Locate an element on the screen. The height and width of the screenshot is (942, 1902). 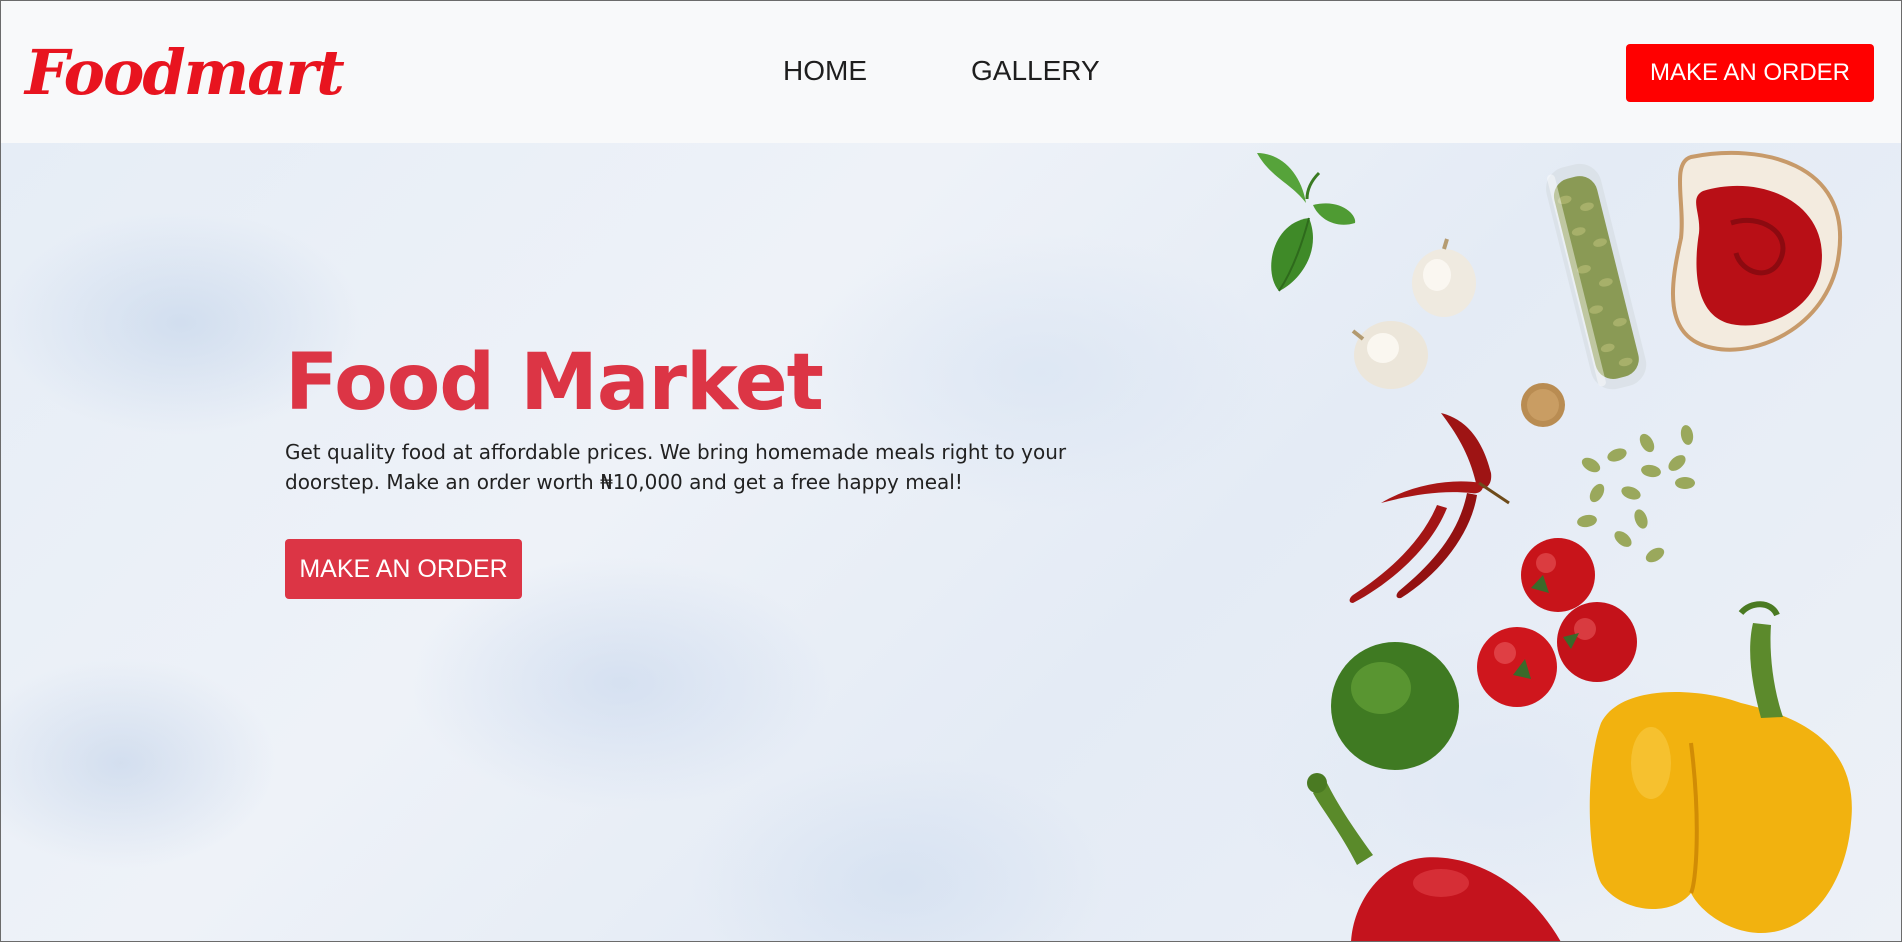
red-bell-pepper-icon is located at coordinates (1434, 857).